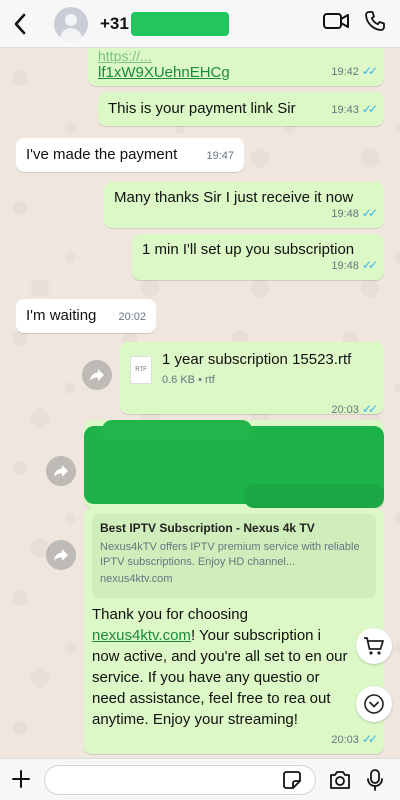  I want to click on message-bubble-payment-link: This is your payment link Sir 19:43 ✓✓, so click(241, 109).